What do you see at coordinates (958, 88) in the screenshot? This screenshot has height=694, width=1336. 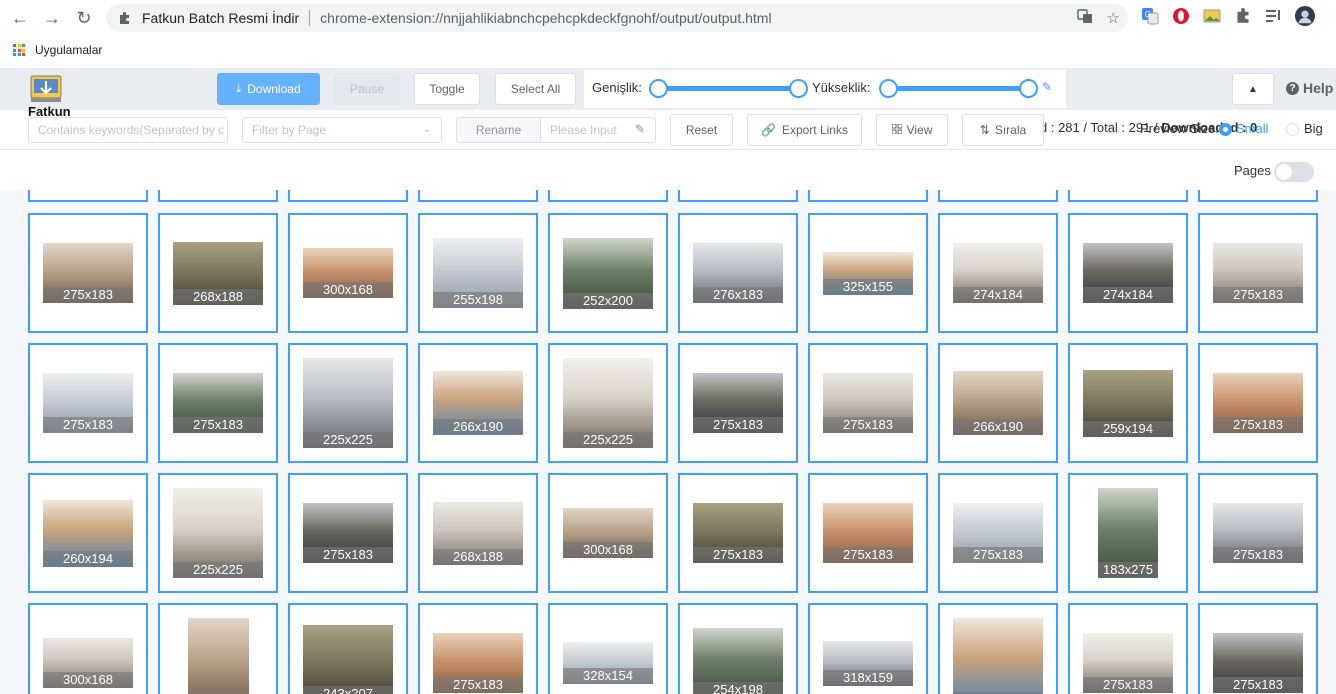 I see `height-slider-track` at bounding box center [958, 88].